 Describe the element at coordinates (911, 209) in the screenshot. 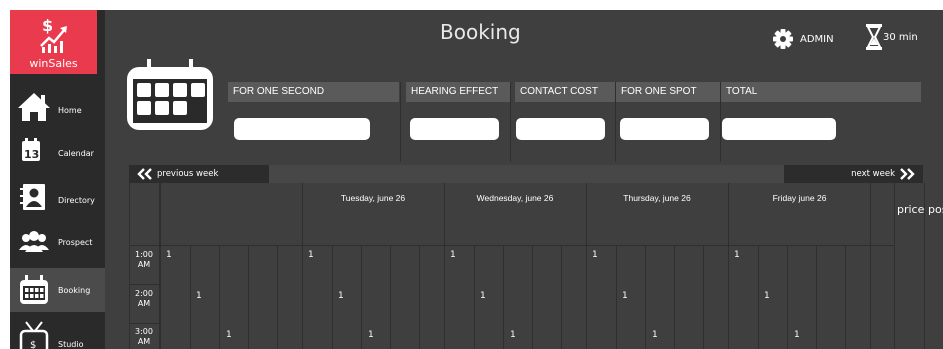

I see `price-column-header: price` at that location.